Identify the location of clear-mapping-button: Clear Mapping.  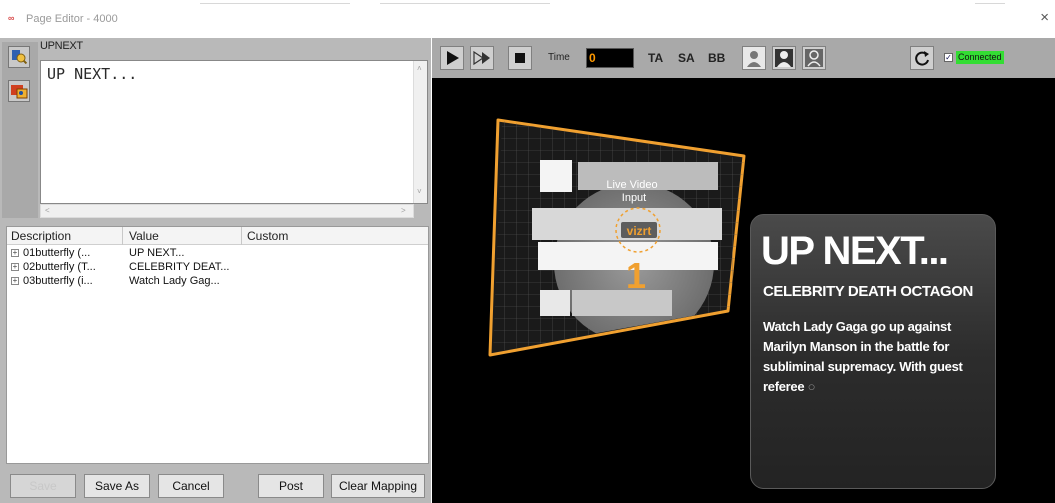
(378, 486).